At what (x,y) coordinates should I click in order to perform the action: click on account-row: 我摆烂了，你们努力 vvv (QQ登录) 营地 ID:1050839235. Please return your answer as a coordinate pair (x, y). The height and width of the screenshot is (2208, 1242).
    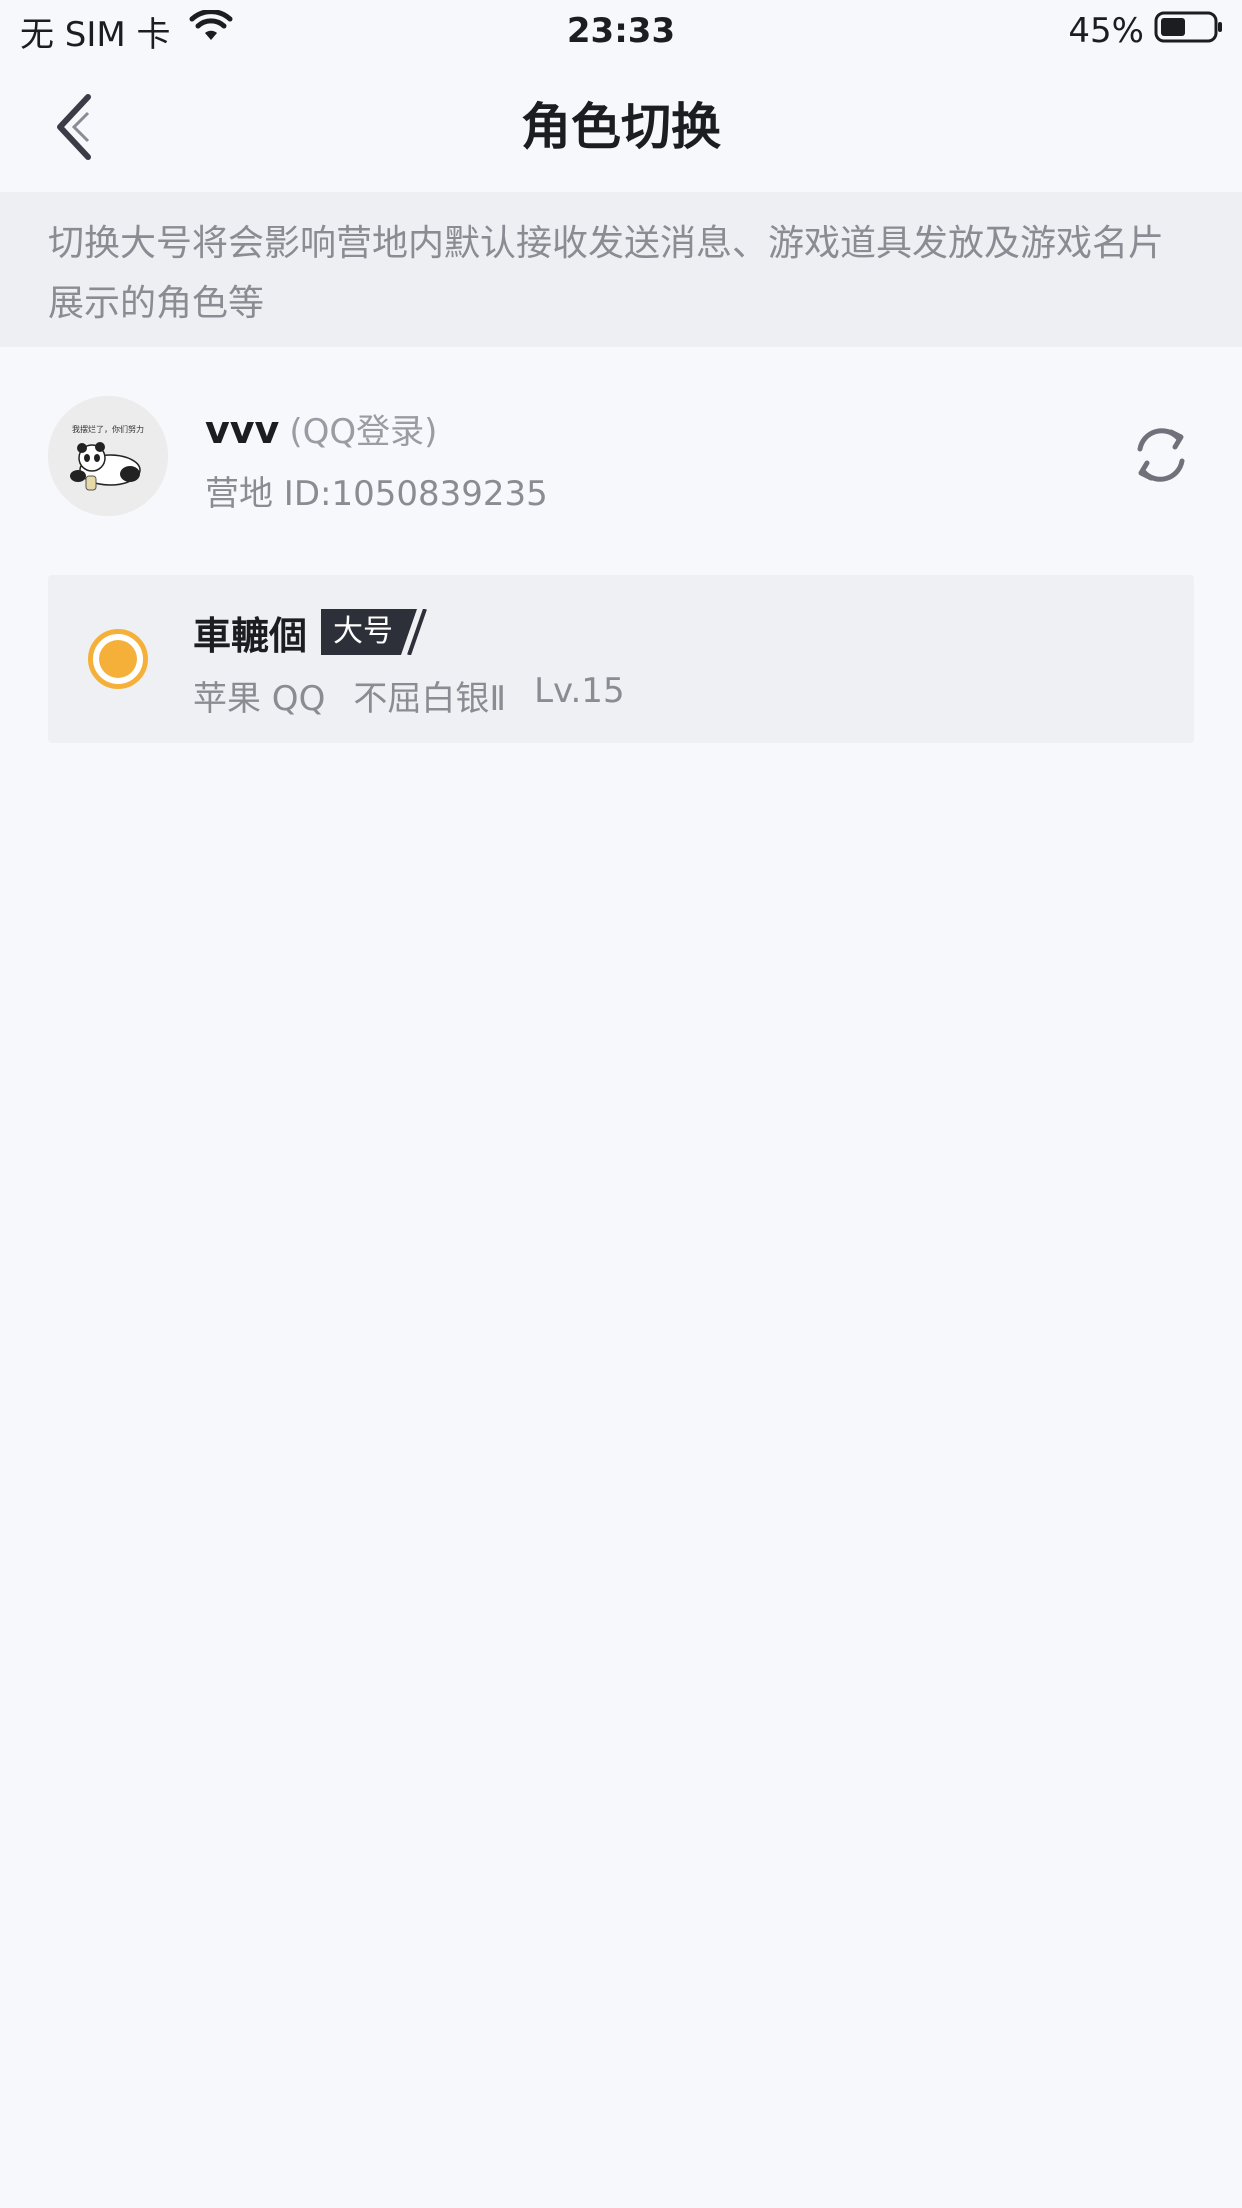
    Looking at the image, I should click on (621, 455).